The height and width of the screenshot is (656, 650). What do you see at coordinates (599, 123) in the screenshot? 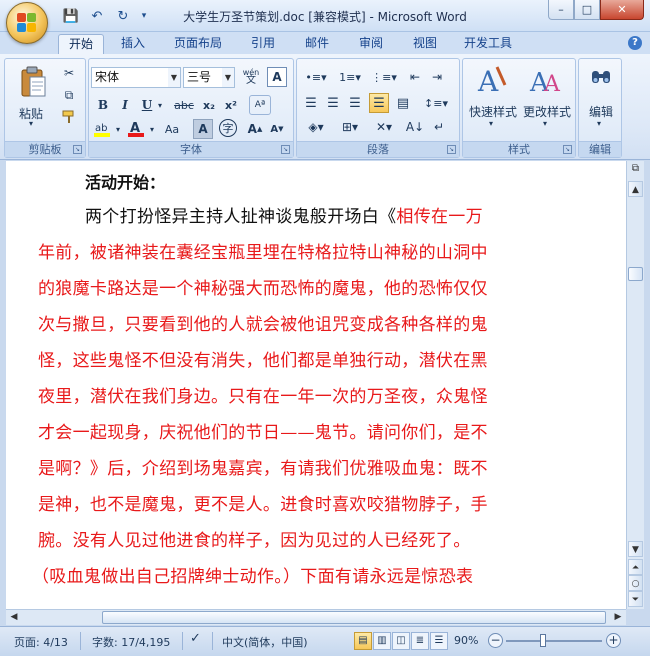
I see `editing-dropdown-icon: ▾` at bounding box center [599, 123].